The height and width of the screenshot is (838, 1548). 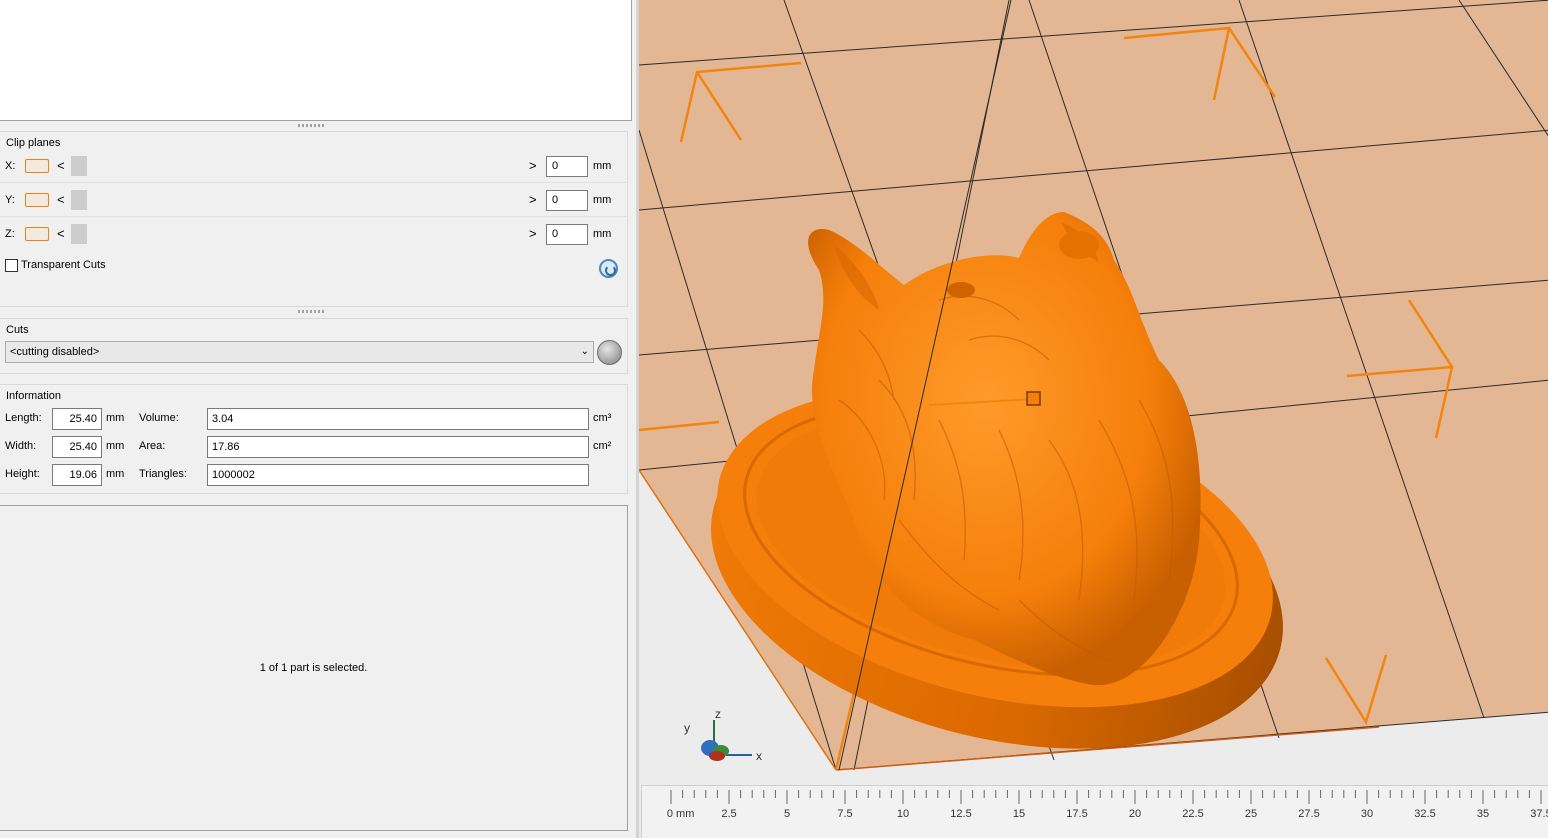 I want to click on length-unit: mm, so click(x=115, y=418).